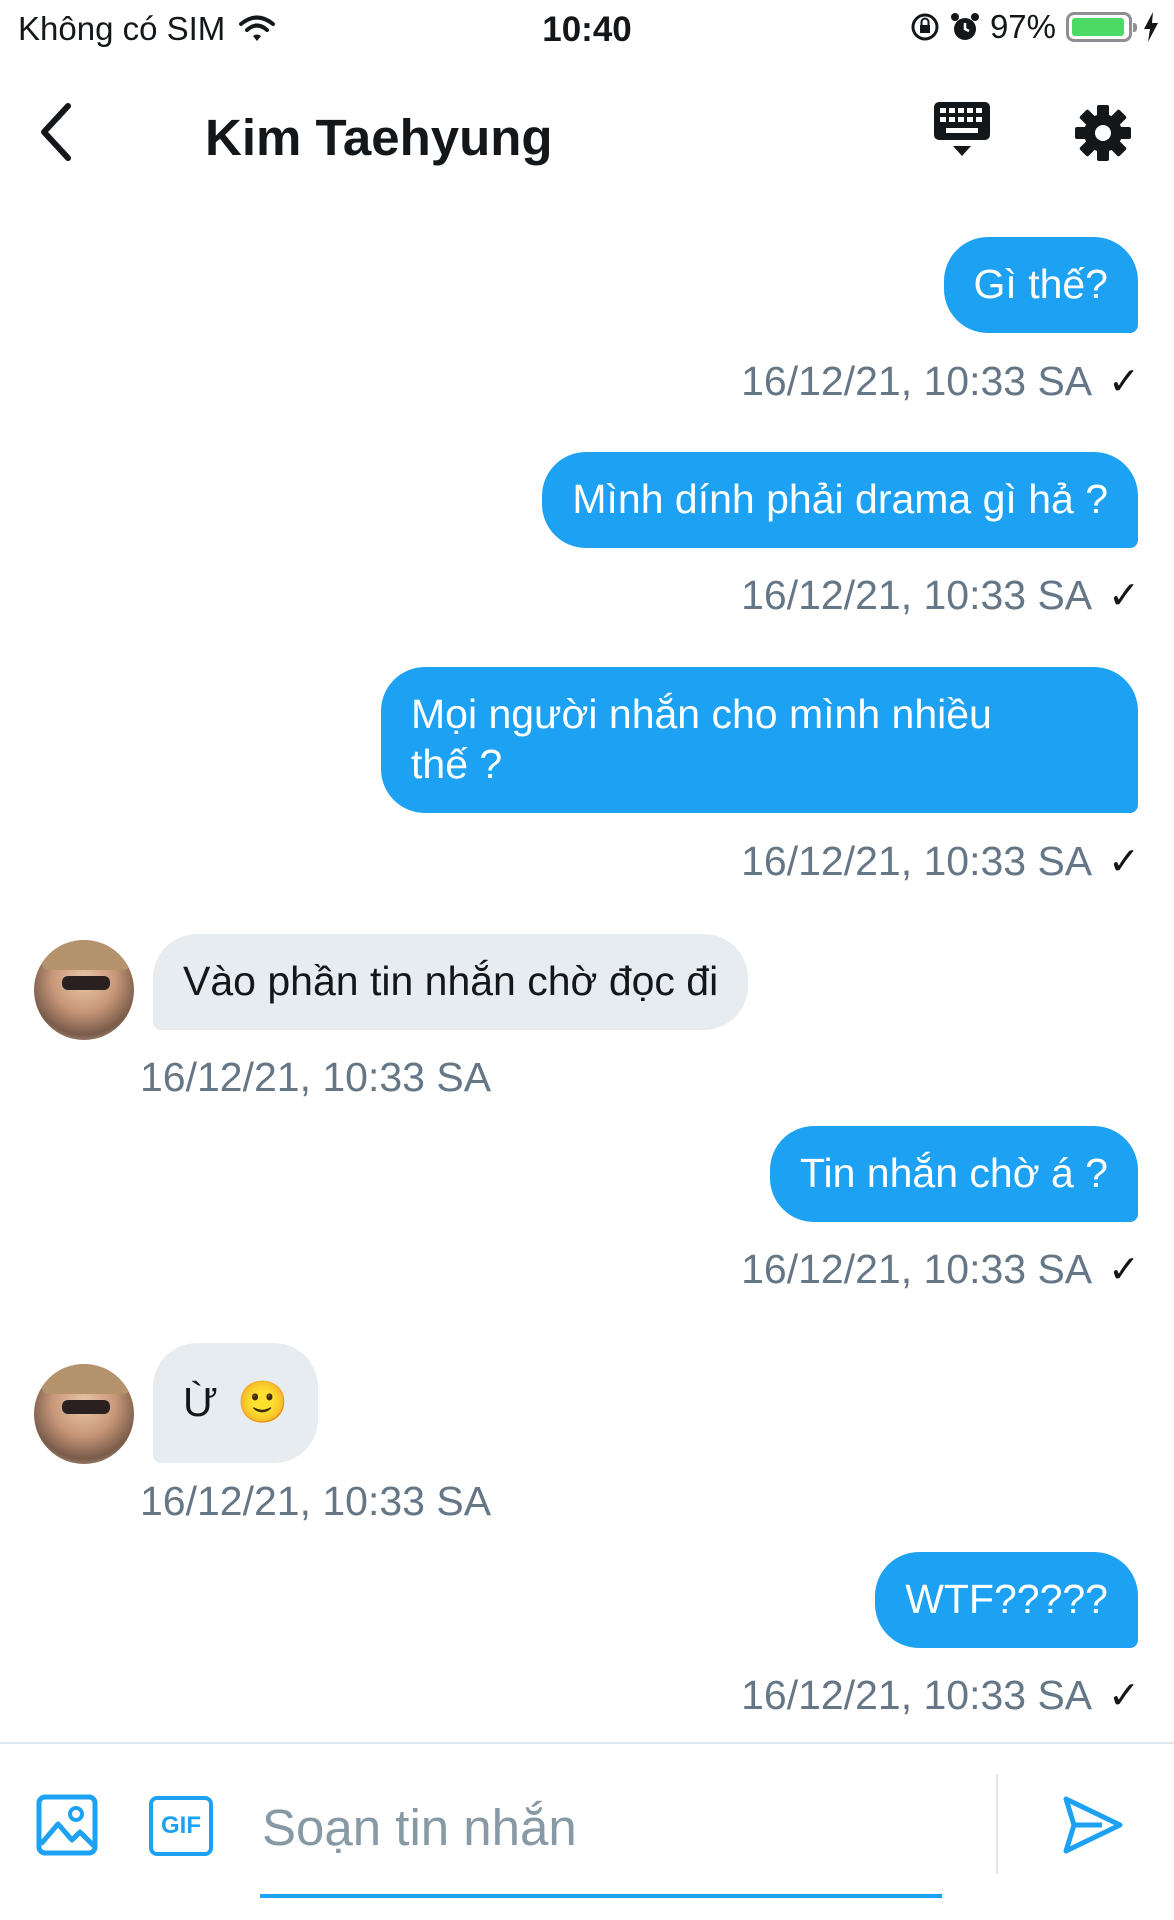 Image resolution: width=1174 pixels, height=1920 pixels. I want to click on message-bubble-outgoing: Tin nhắn chờ á ?, so click(953, 1174).